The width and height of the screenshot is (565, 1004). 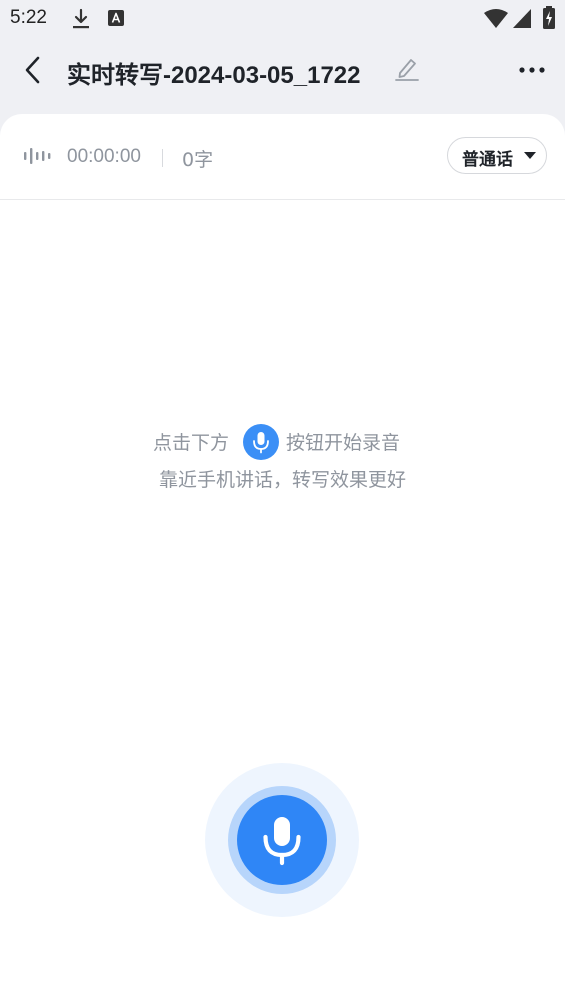 What do you see at coordinates (549, 17) in the screenshot?
I see `battery-charging-icon` at bounding box center [549, 17].